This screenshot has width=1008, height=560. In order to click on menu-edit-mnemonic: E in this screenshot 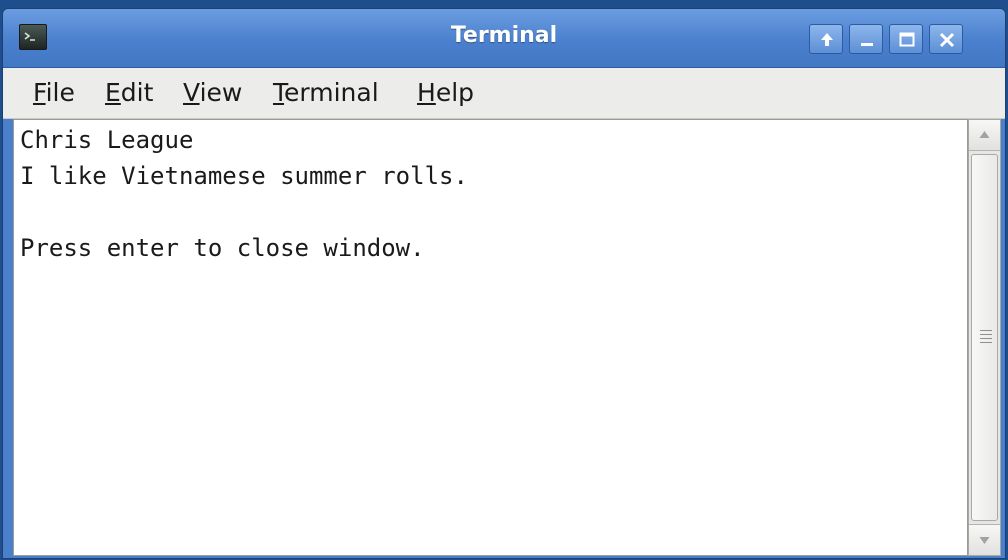, I will do `click(113, 92)`.